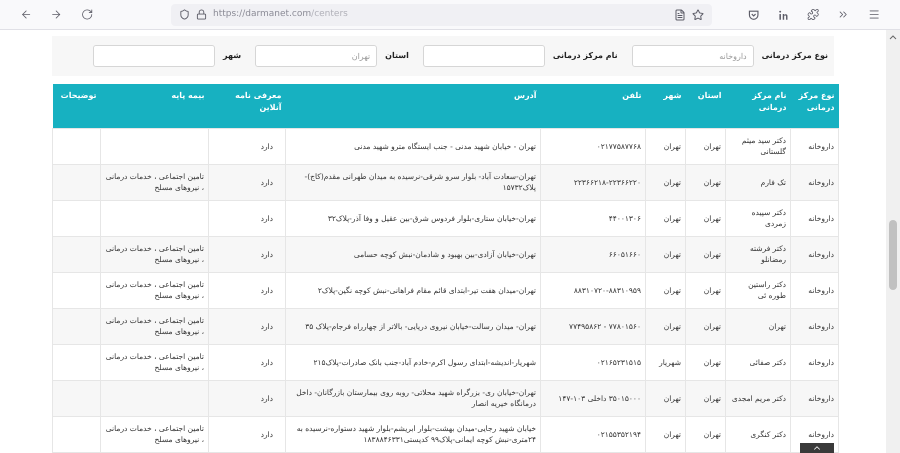 The height and width of the screenshot is (453, 900). Describe the element at coordinates (184, 14) in the screenshot. I see `shield-icon` at that location.